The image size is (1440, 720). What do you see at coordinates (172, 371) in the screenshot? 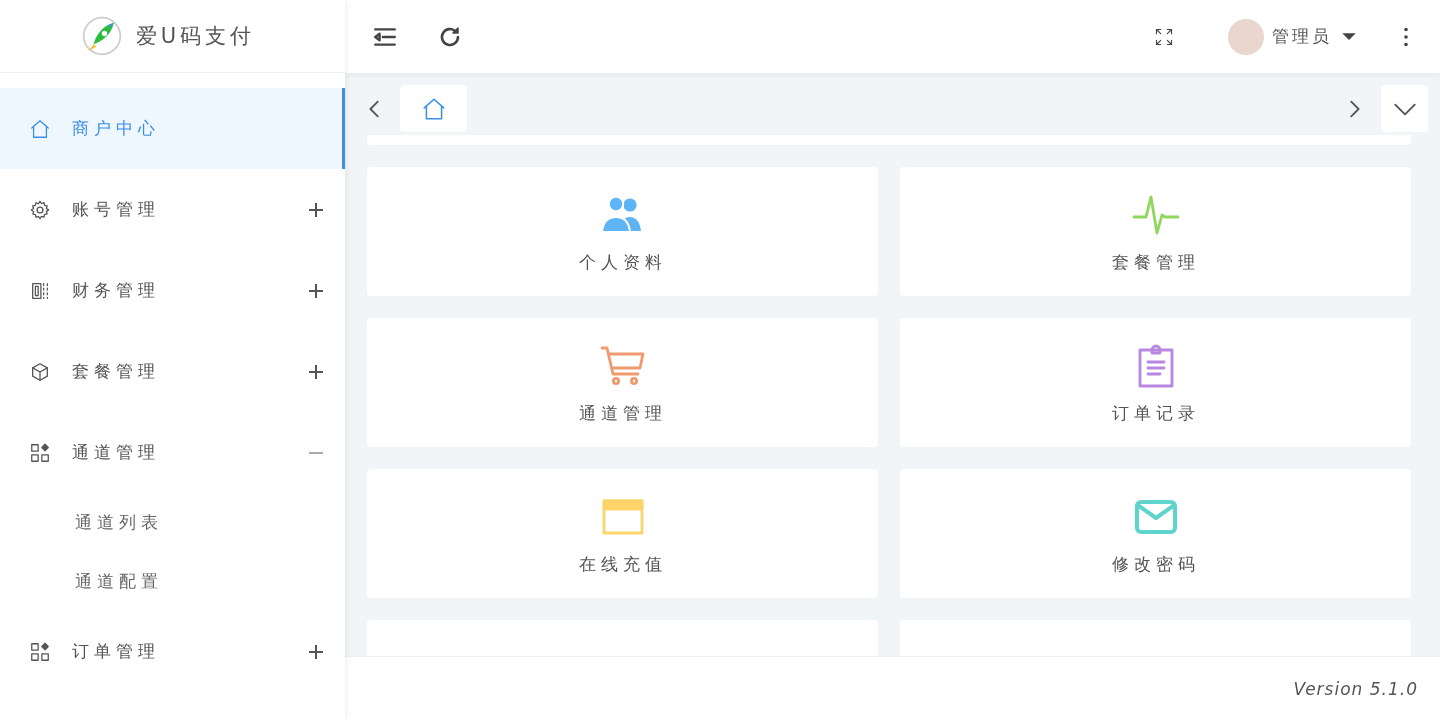
I see `menu-item: 套餐管理` at bounding box center [172, 371].